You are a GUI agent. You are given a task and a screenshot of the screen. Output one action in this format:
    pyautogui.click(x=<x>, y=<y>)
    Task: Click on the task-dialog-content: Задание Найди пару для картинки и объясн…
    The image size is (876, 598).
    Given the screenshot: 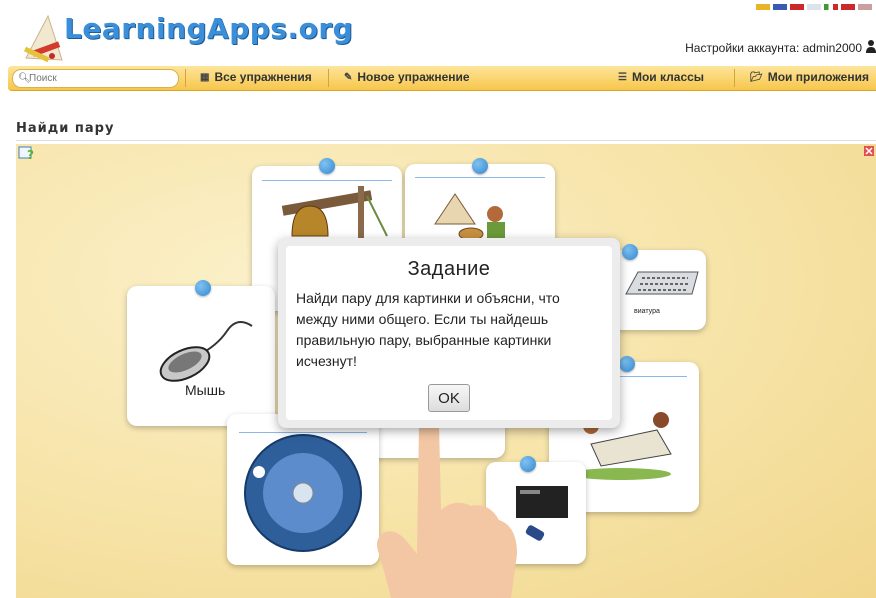 What is the action you would take?
    pyautogui.click(x=449, y=333)
    